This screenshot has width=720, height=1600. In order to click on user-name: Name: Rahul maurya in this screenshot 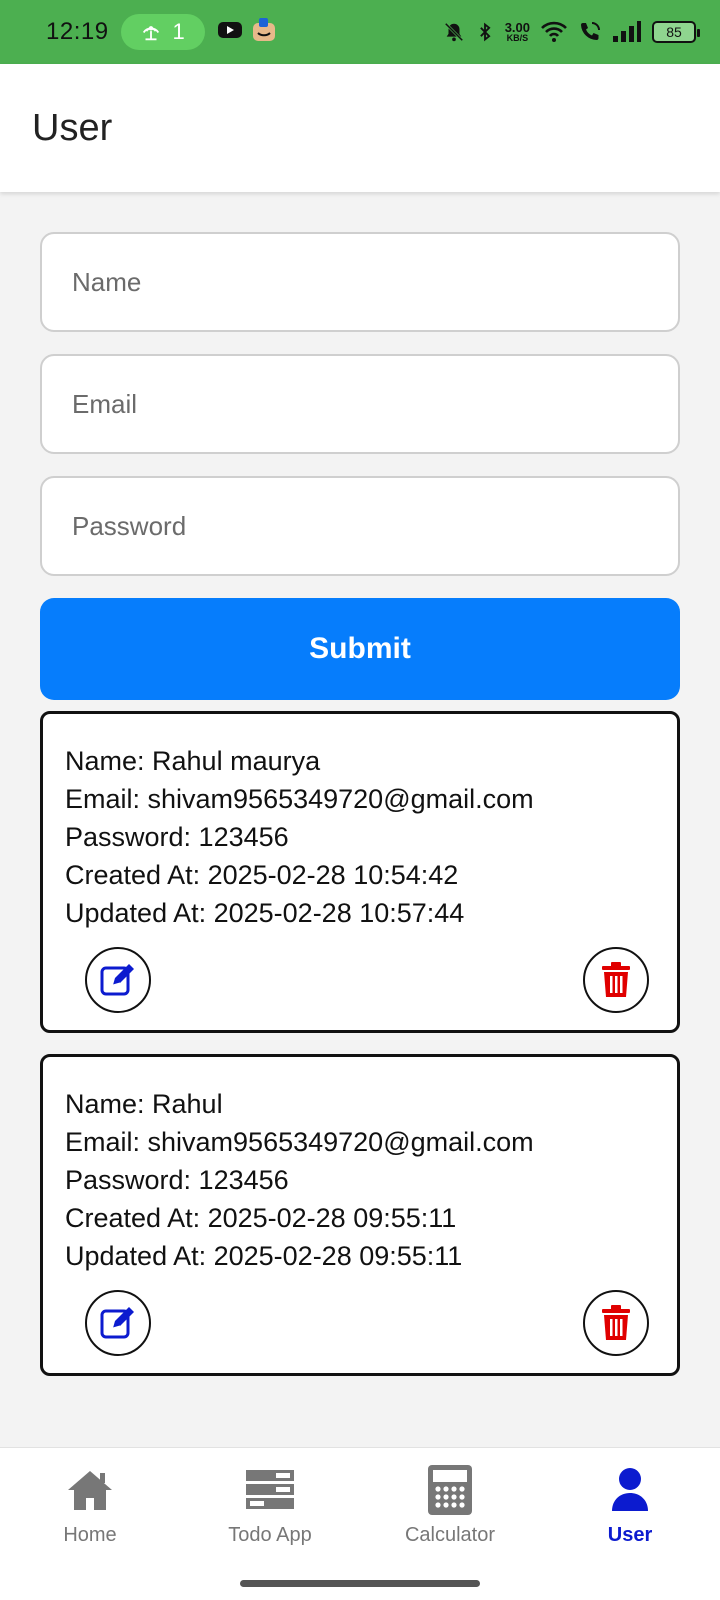, I will do `click(193, 761)`.